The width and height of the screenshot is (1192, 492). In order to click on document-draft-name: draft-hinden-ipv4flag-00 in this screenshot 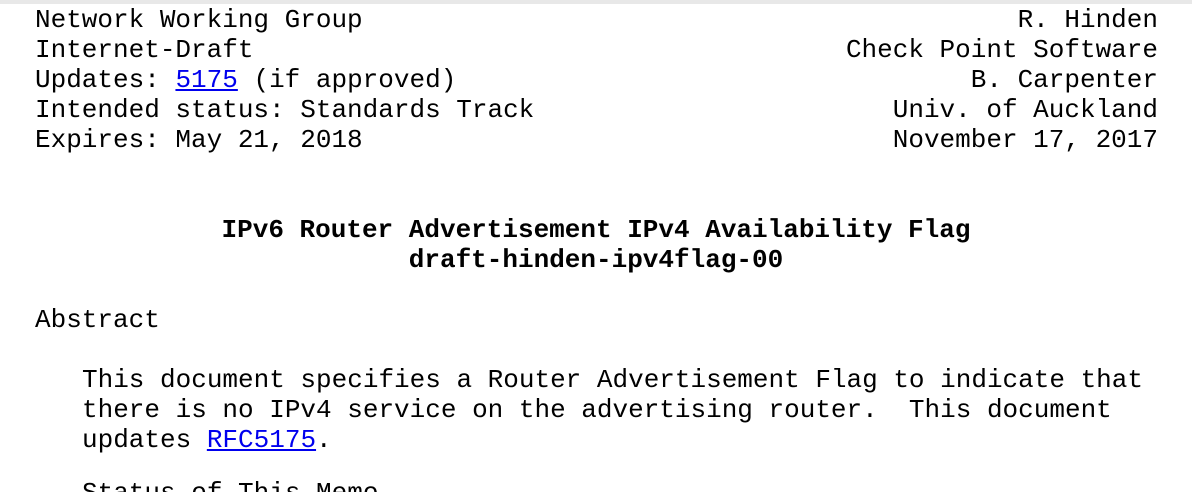, I will do `click(596, 260)`.